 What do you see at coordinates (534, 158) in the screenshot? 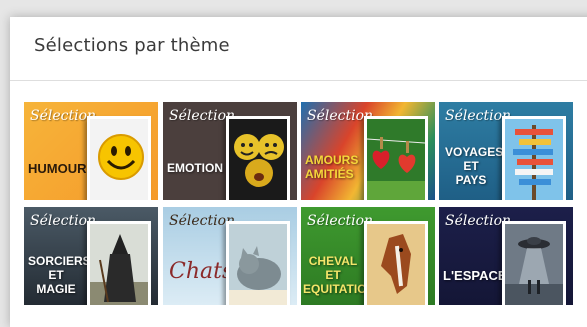
I see `signpost-icon` at bounding box center [534, 158].